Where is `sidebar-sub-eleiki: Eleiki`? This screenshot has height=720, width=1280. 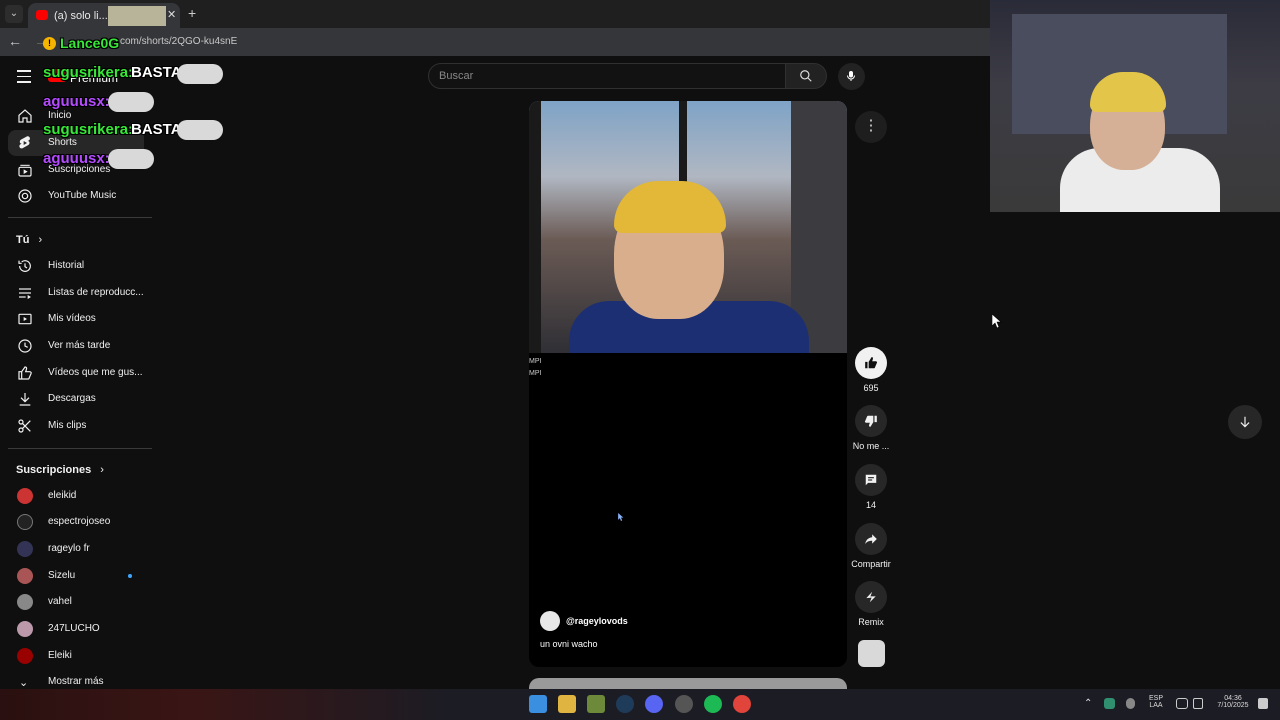 sidebar-sub-eleiki: Eleiki is located at coordinates (75, 656).